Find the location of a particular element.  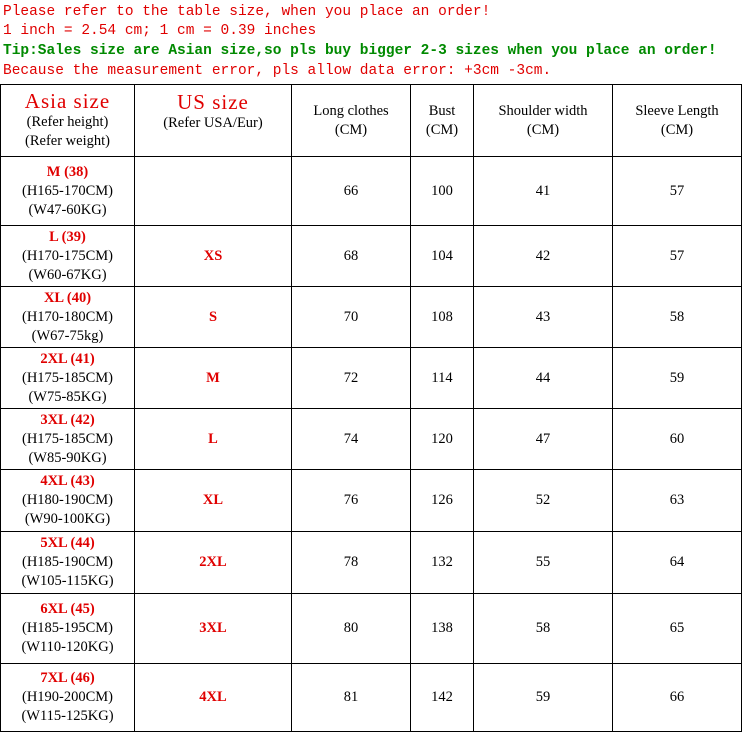

bust-cell: 126 is located at coordinates (442, 500).